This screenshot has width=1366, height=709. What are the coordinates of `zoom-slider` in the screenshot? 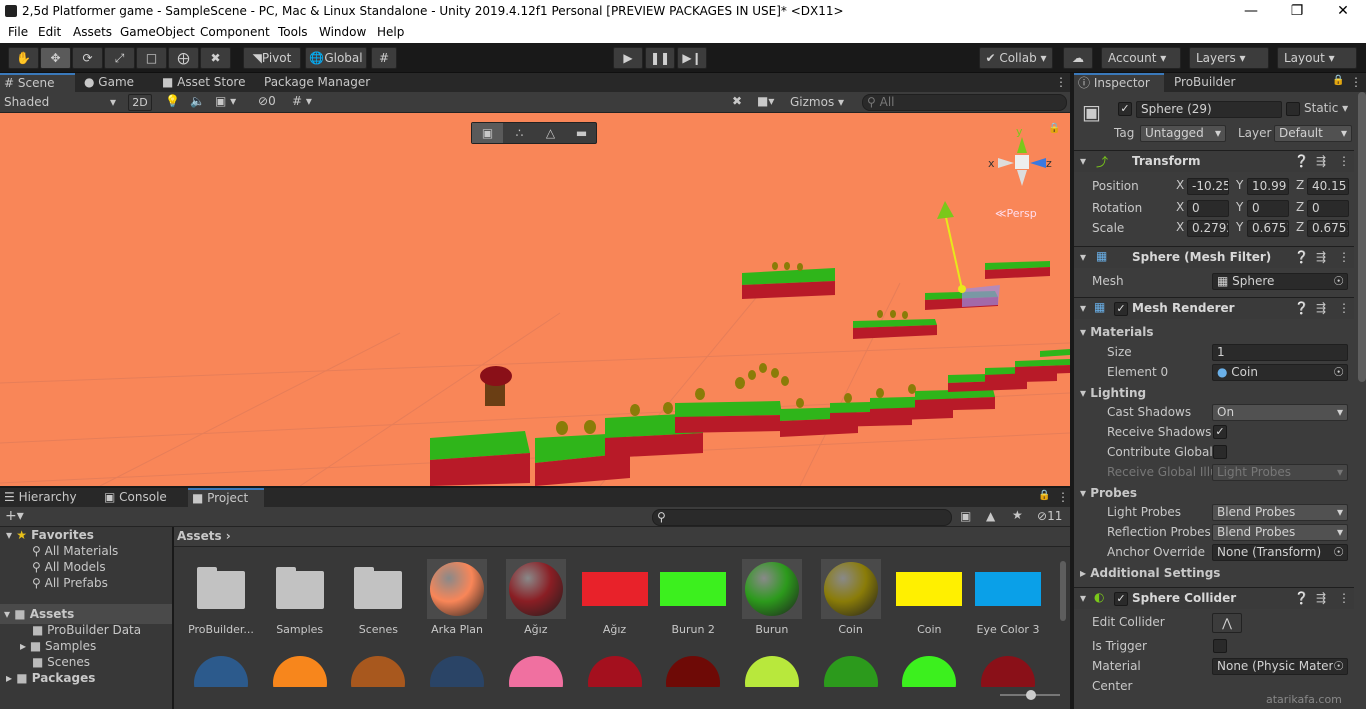 It's located at (1030, 695).